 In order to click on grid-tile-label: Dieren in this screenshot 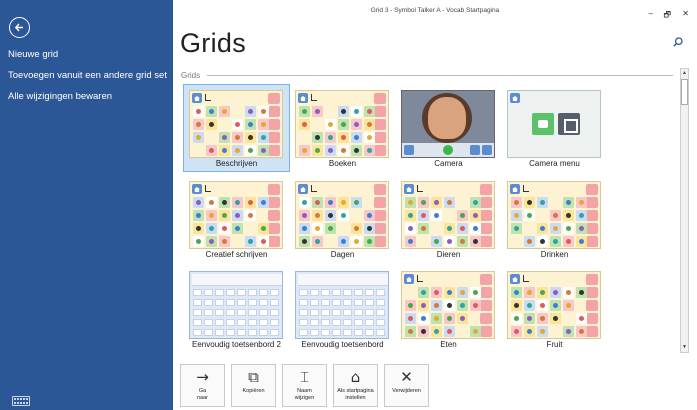, I will do `click(448, 254)`.